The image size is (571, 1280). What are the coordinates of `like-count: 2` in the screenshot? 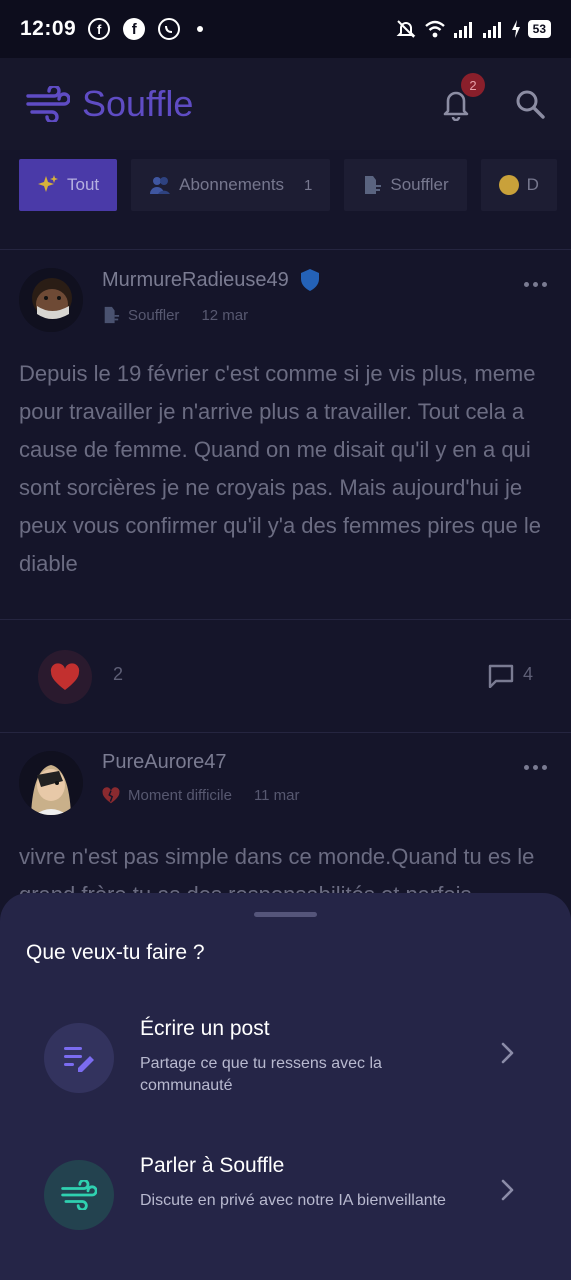 It's located at (118, 674).